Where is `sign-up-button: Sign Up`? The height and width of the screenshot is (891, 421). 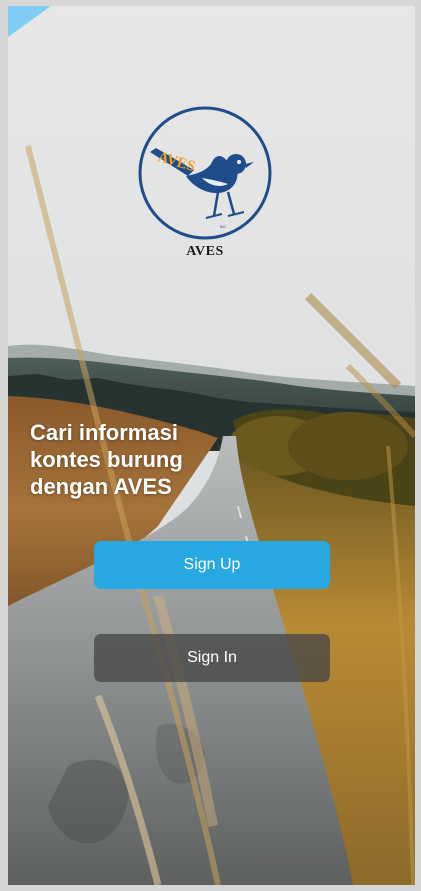 sign-up-button: Sign Up is located at coordinates (212, 565).